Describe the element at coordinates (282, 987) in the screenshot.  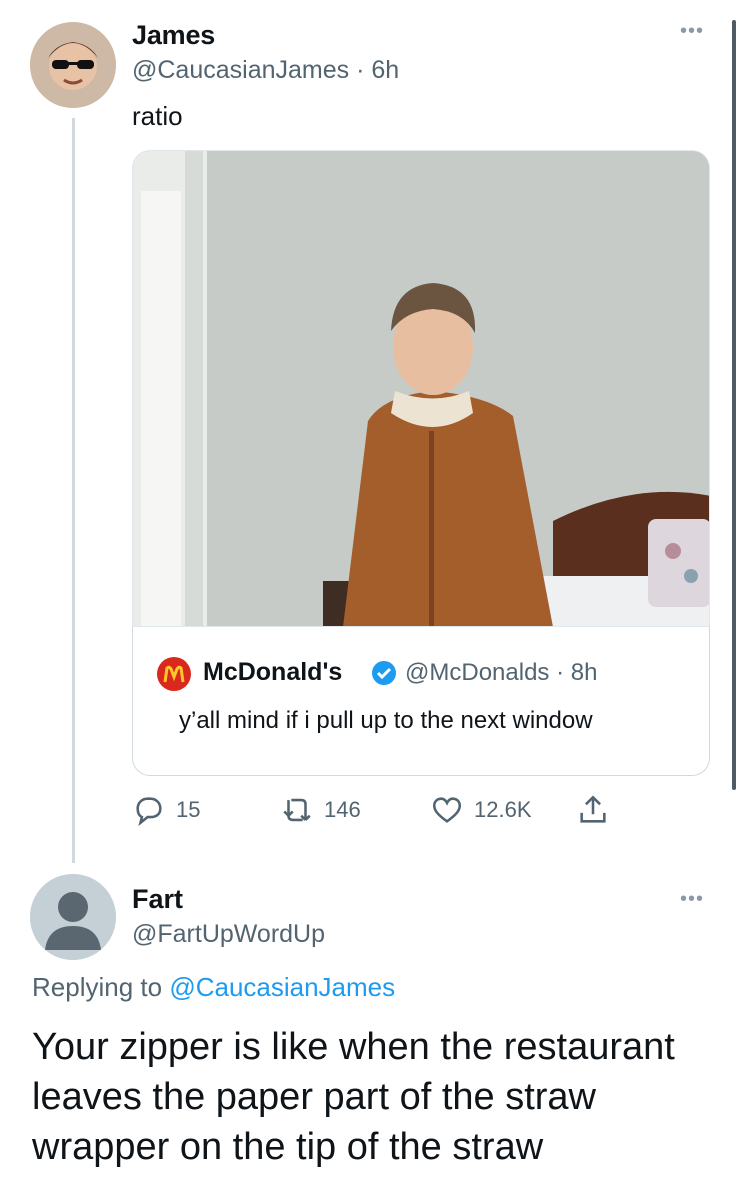
I see `replying-mention: @CaucasianJames` at that location.